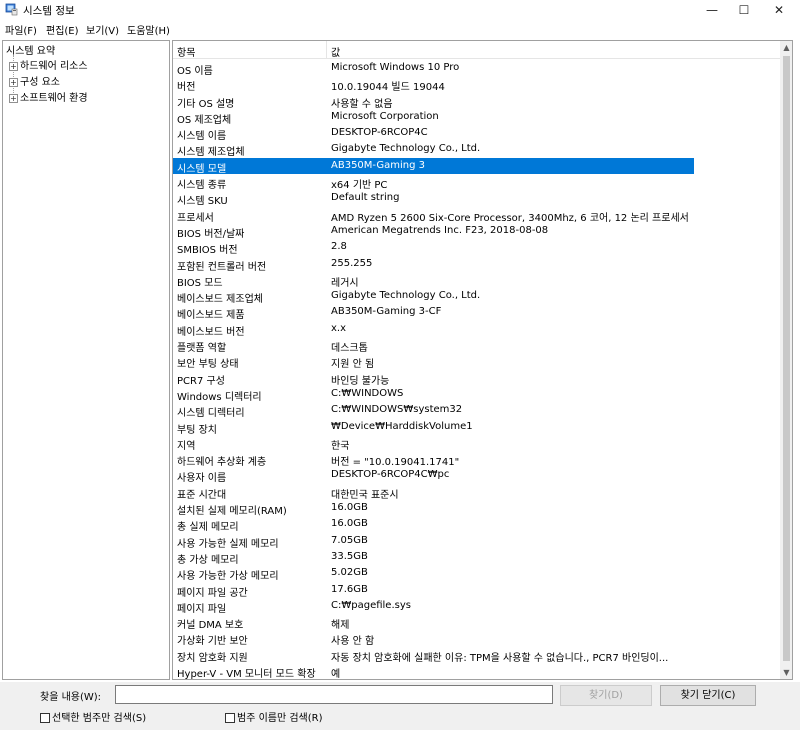 The height and width of the screenshot is (730, 800). I want to click on table-row: 지역 한국, so click(476, 443).